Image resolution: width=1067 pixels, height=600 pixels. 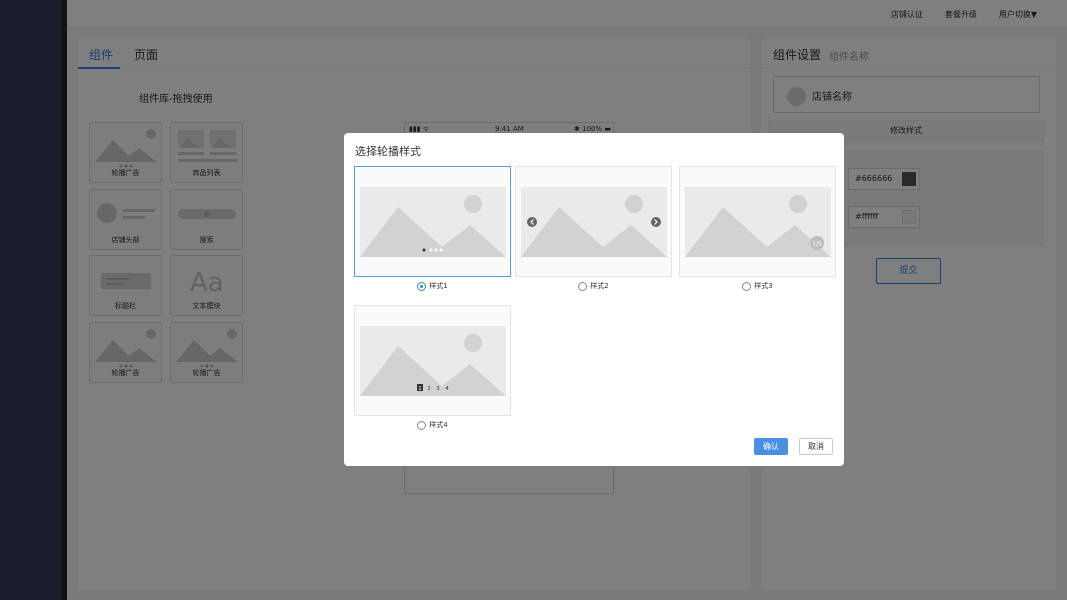 I want to click on style-option-4-label: 样式4, so click(x=432, y=425).